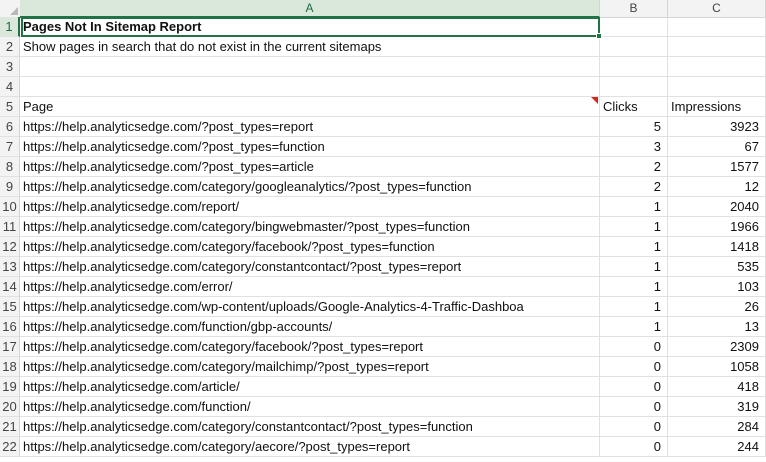  Describe the element at coordinates (717, 167) in the screenshot. I see `cell-impressions: 1577` at that location.